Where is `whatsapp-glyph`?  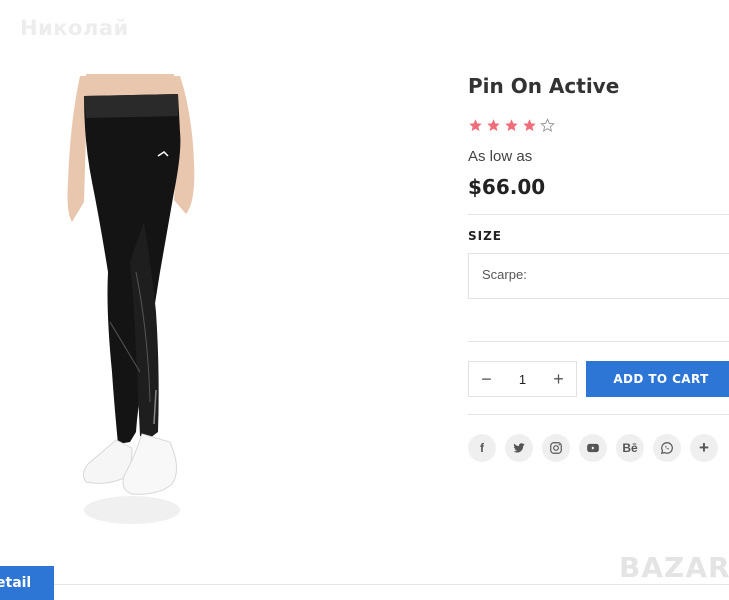 whatsapp-glyph is located at coordinates (666, 448).